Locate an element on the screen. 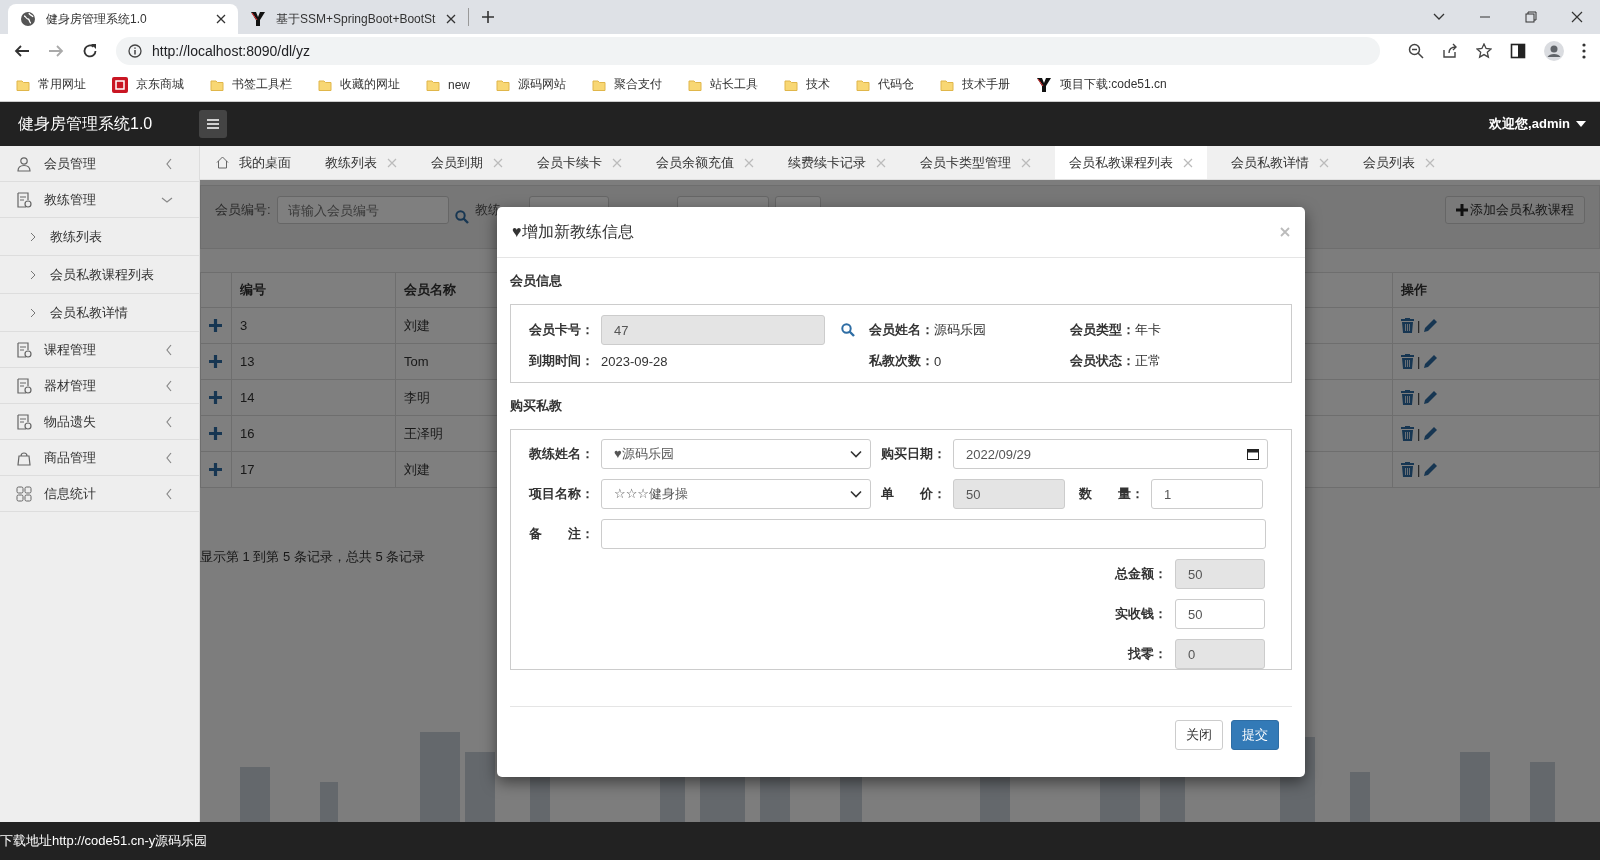  star-icon is located at coordinates (1484, 51).